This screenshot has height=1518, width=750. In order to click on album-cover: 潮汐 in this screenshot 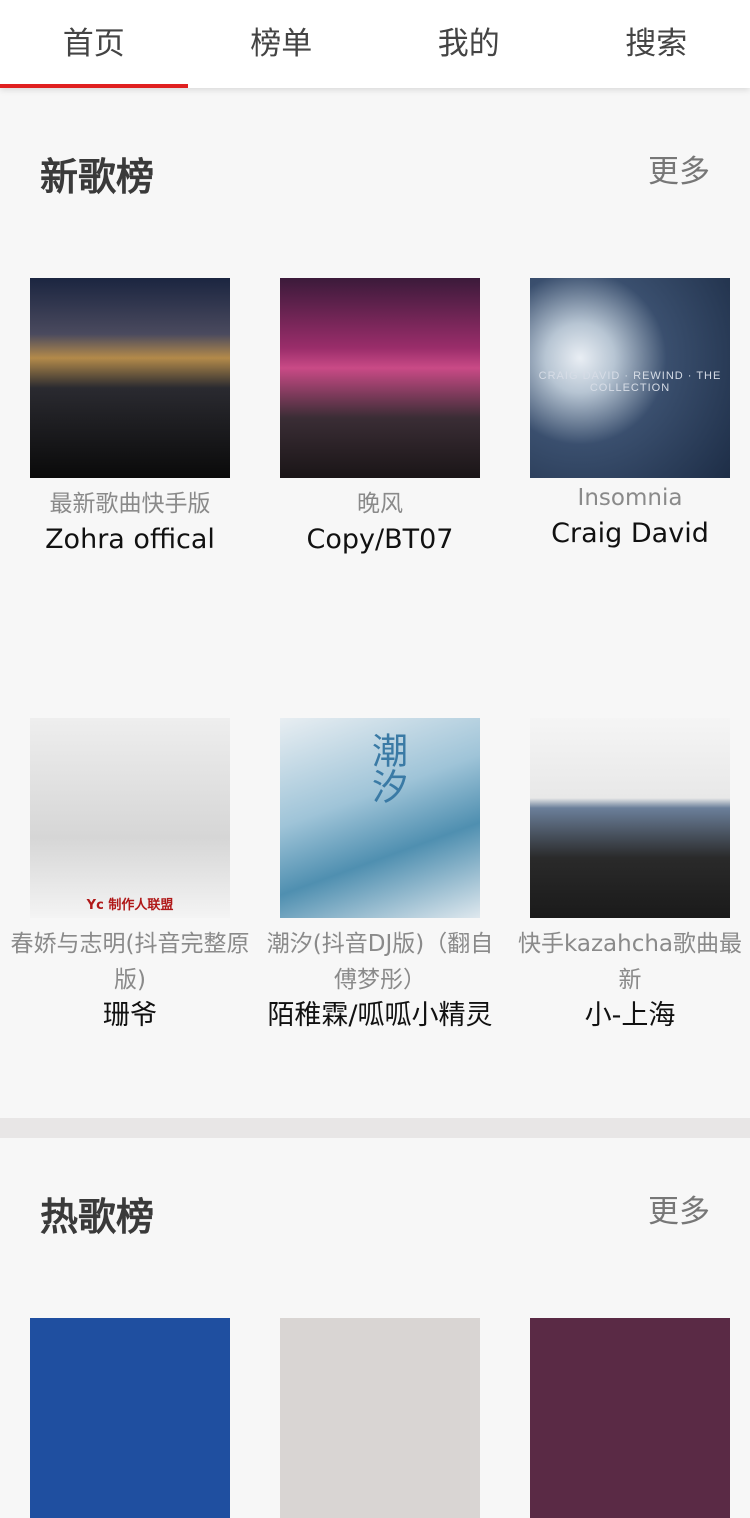, I will do `click(380, 818)`.